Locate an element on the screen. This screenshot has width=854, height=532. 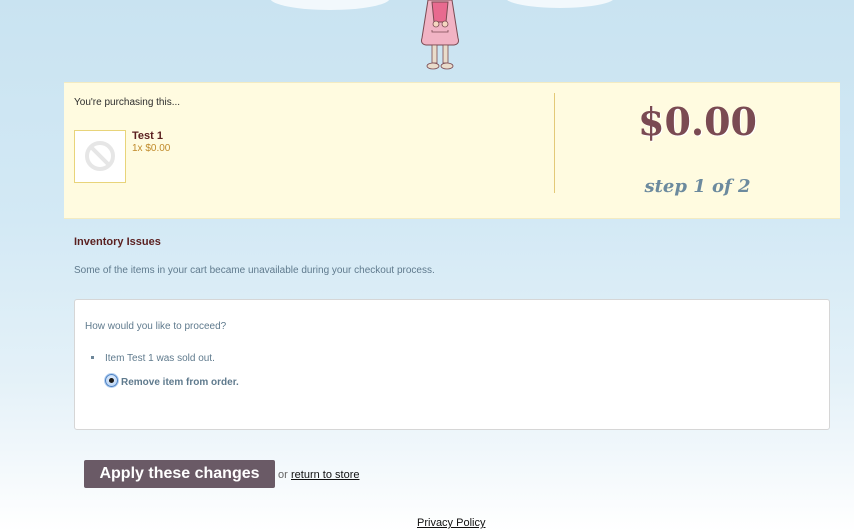
remove-item-label: Remove item from order. is located at coordinates (180, 382).